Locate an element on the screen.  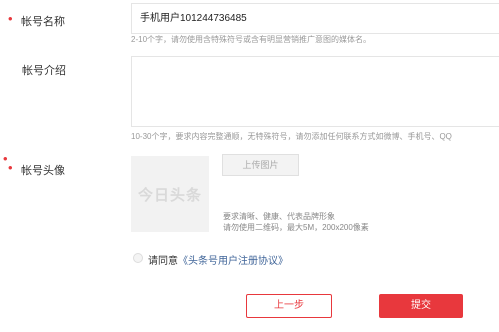
account-name-input: 手机用户101244736485 is located at coordinates (315, 18).